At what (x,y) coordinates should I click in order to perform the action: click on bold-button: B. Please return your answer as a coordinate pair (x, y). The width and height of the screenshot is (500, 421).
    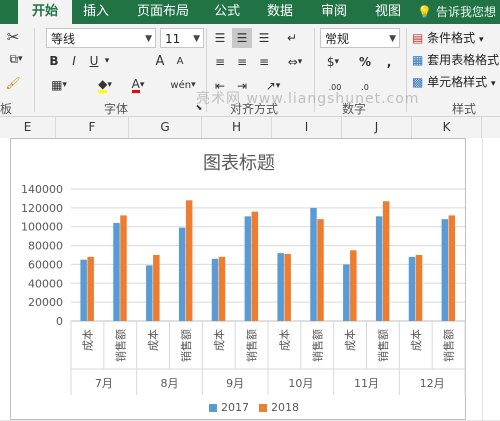
    Looking at the image, I should click on (54, 61).